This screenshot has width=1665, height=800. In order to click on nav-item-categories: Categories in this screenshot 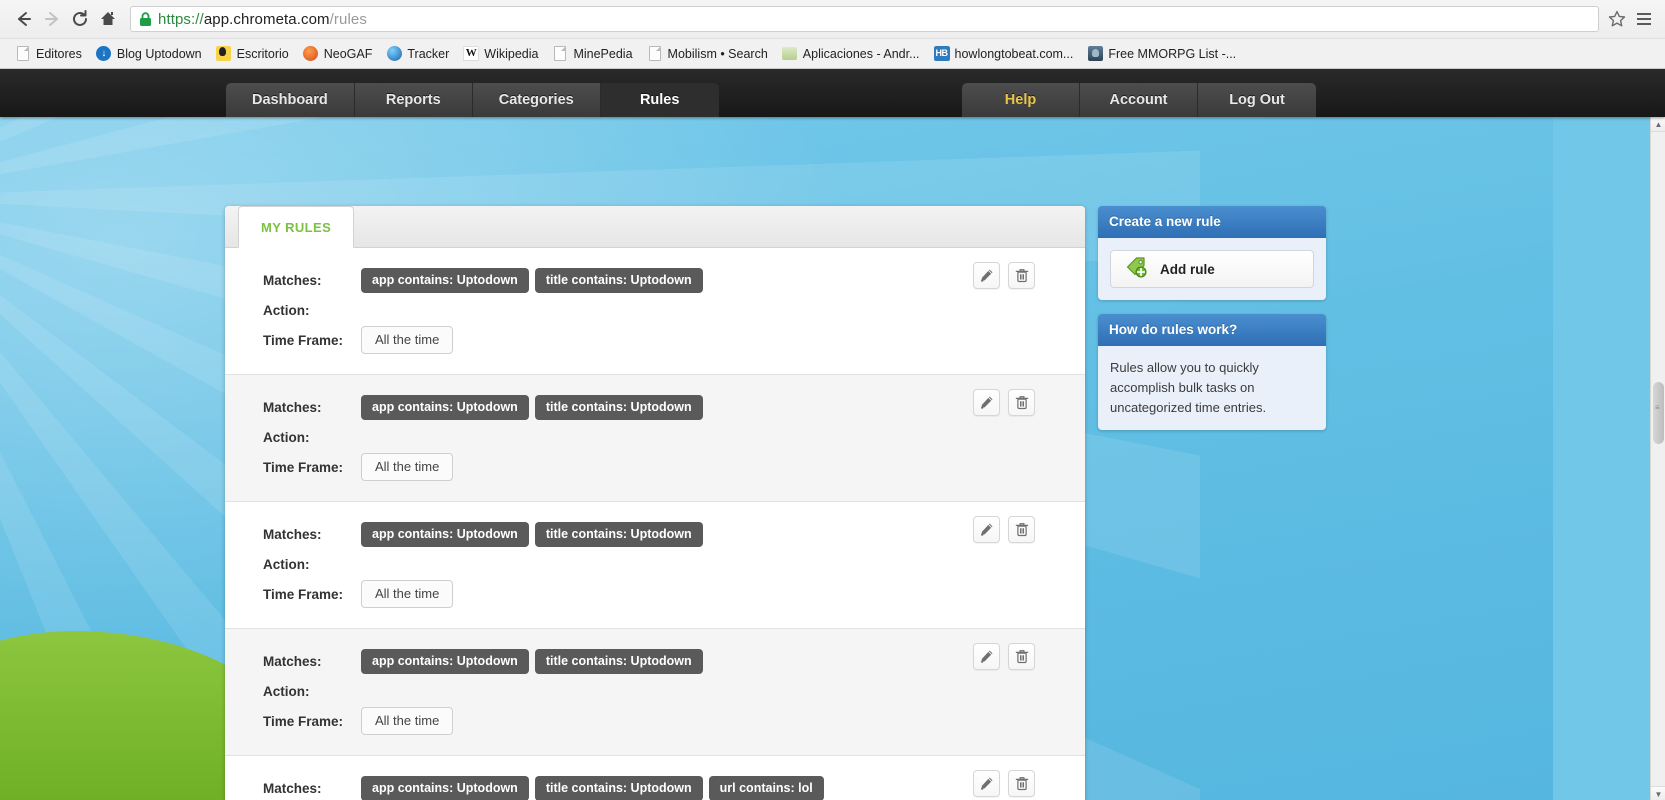, I will do `click(536, 100)`.